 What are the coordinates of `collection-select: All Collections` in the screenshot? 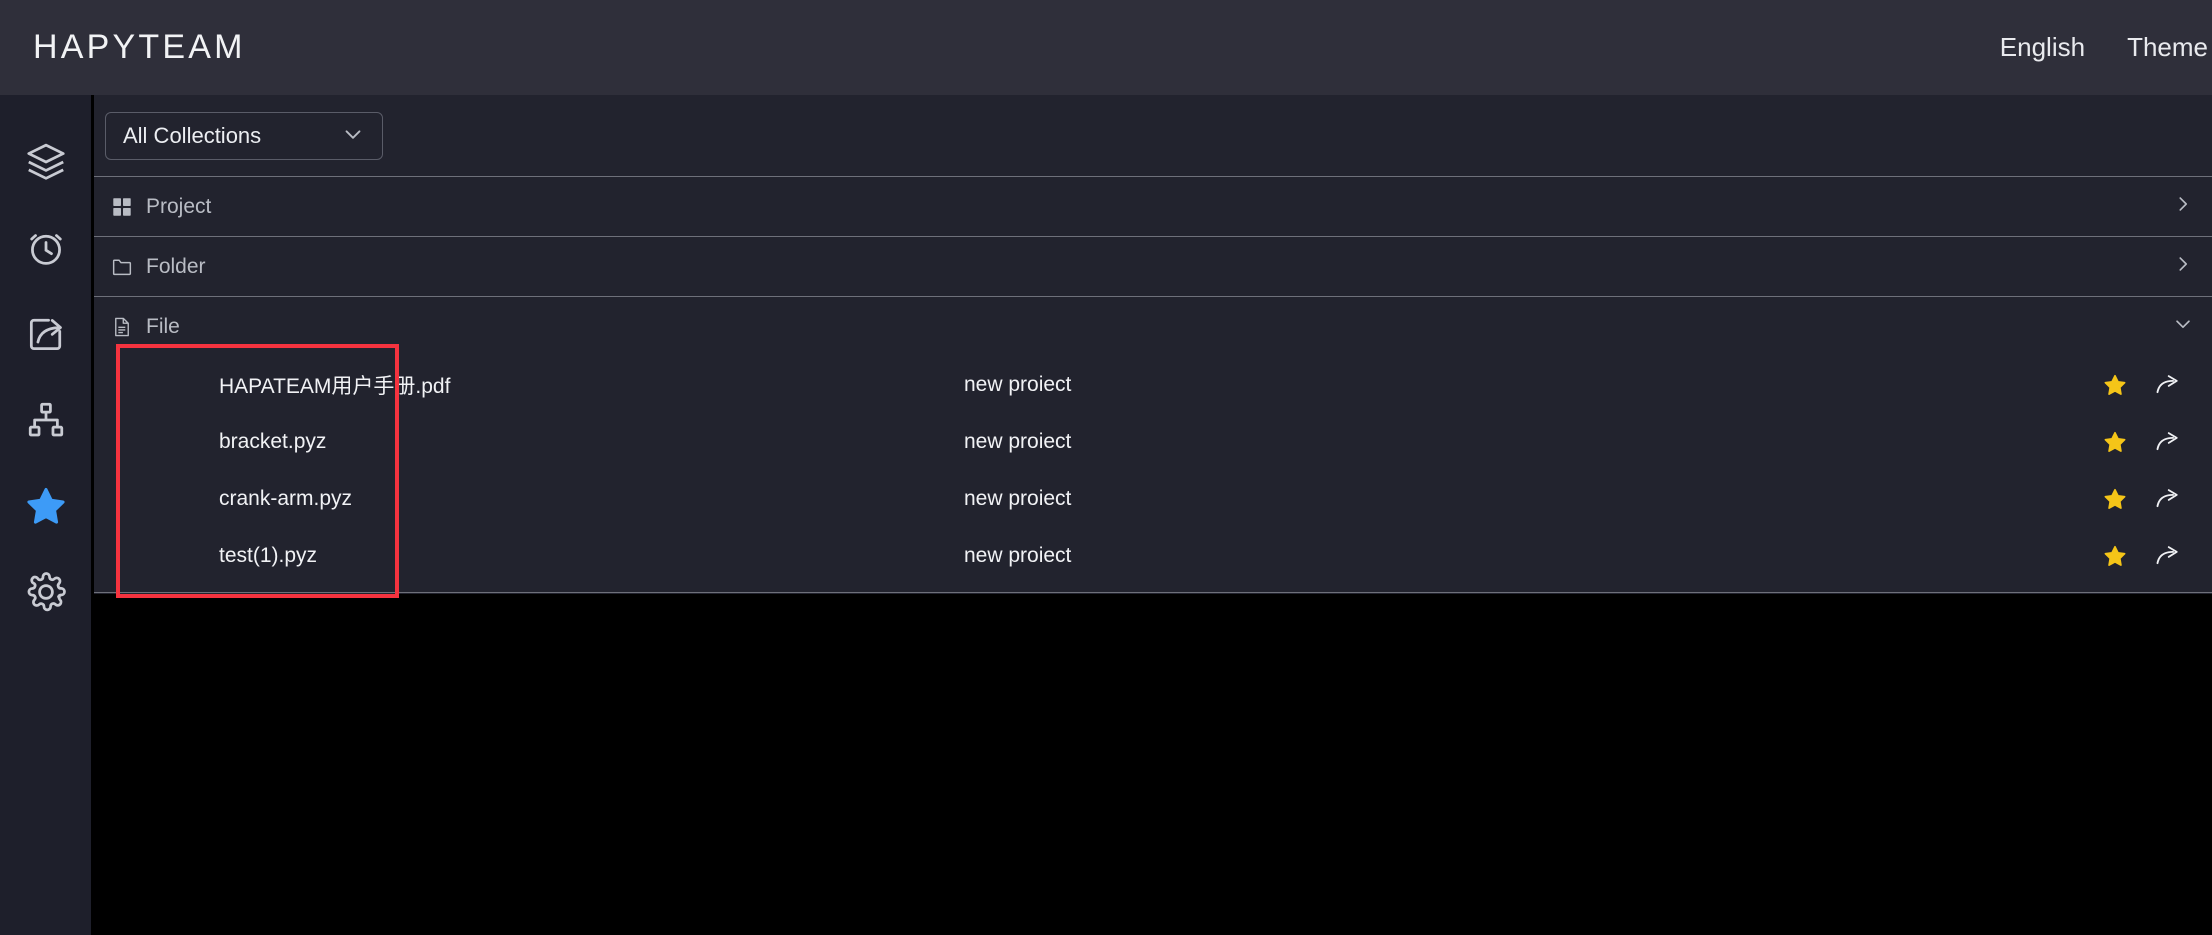 It's located at (244, 136).